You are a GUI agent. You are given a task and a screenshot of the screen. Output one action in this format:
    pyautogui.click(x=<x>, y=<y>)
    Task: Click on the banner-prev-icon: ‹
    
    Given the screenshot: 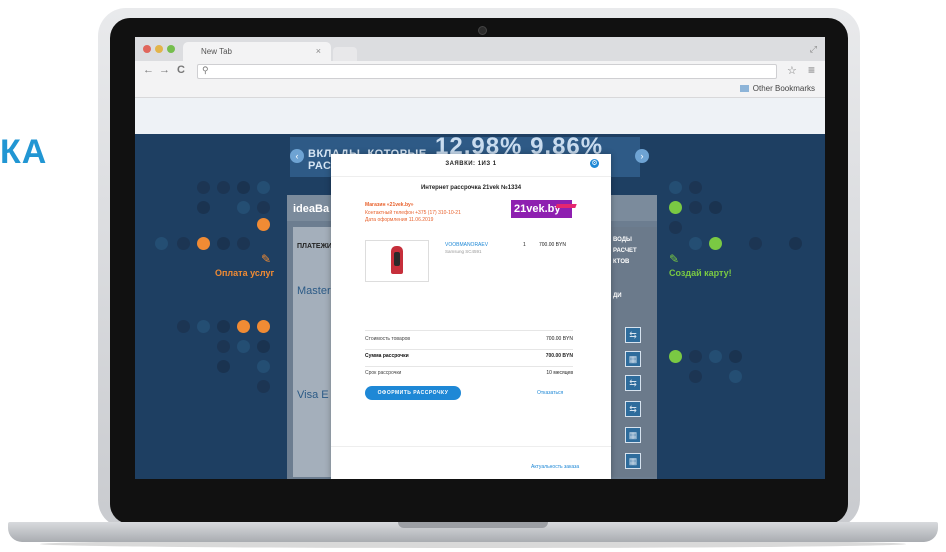 What is the action you would take?
    pyautogui.click(x=297, y=156)
    